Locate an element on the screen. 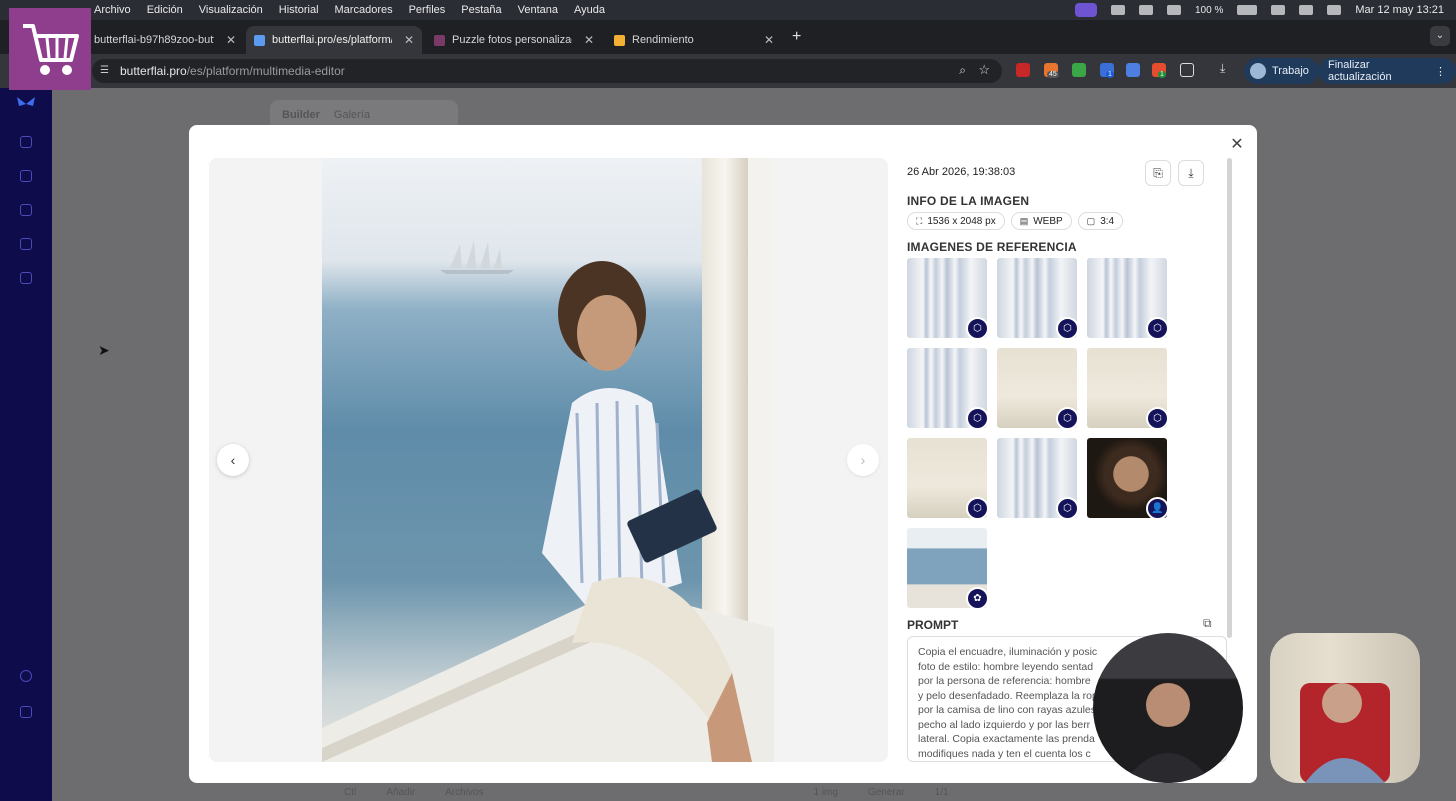 Image resolution: width=1456 pixels, height=801 pixels. new-tab-icon: + is located at coordinates (796, 37).